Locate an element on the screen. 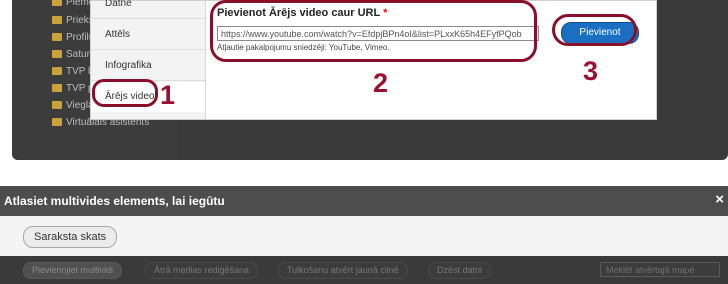 The width and height of the screenshot is (728, 284). step-number-2: 2 is located at coordinates (381, 83).